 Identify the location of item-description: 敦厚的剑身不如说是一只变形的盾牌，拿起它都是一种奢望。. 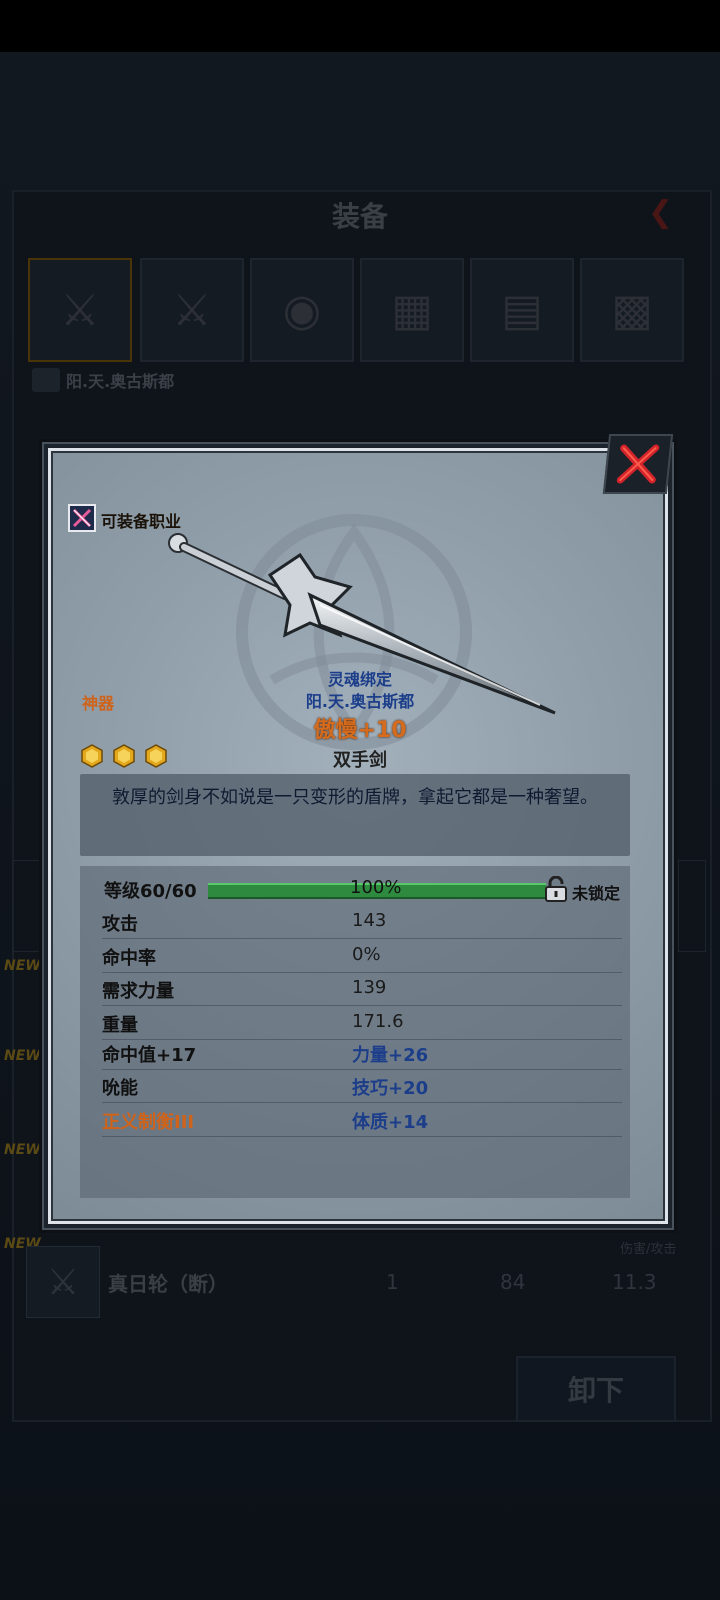
(355, 815).